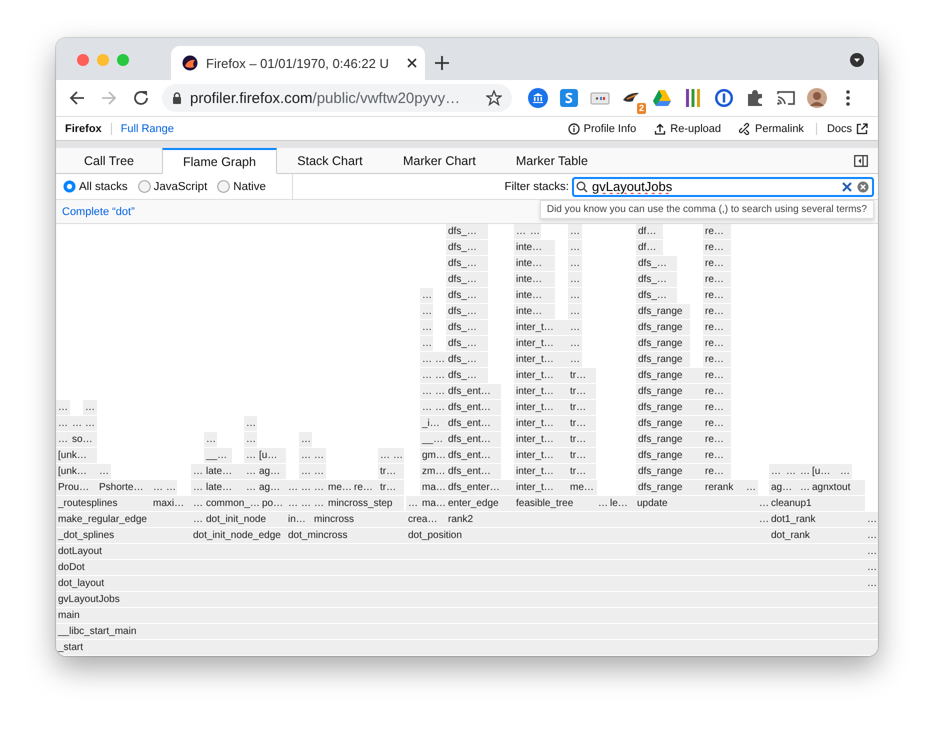 This screenshot has width=934, height=731. Describe the element at coordinates (123, 535) in the screenshot. I see `flame-frame: _dot_splines` at that location.